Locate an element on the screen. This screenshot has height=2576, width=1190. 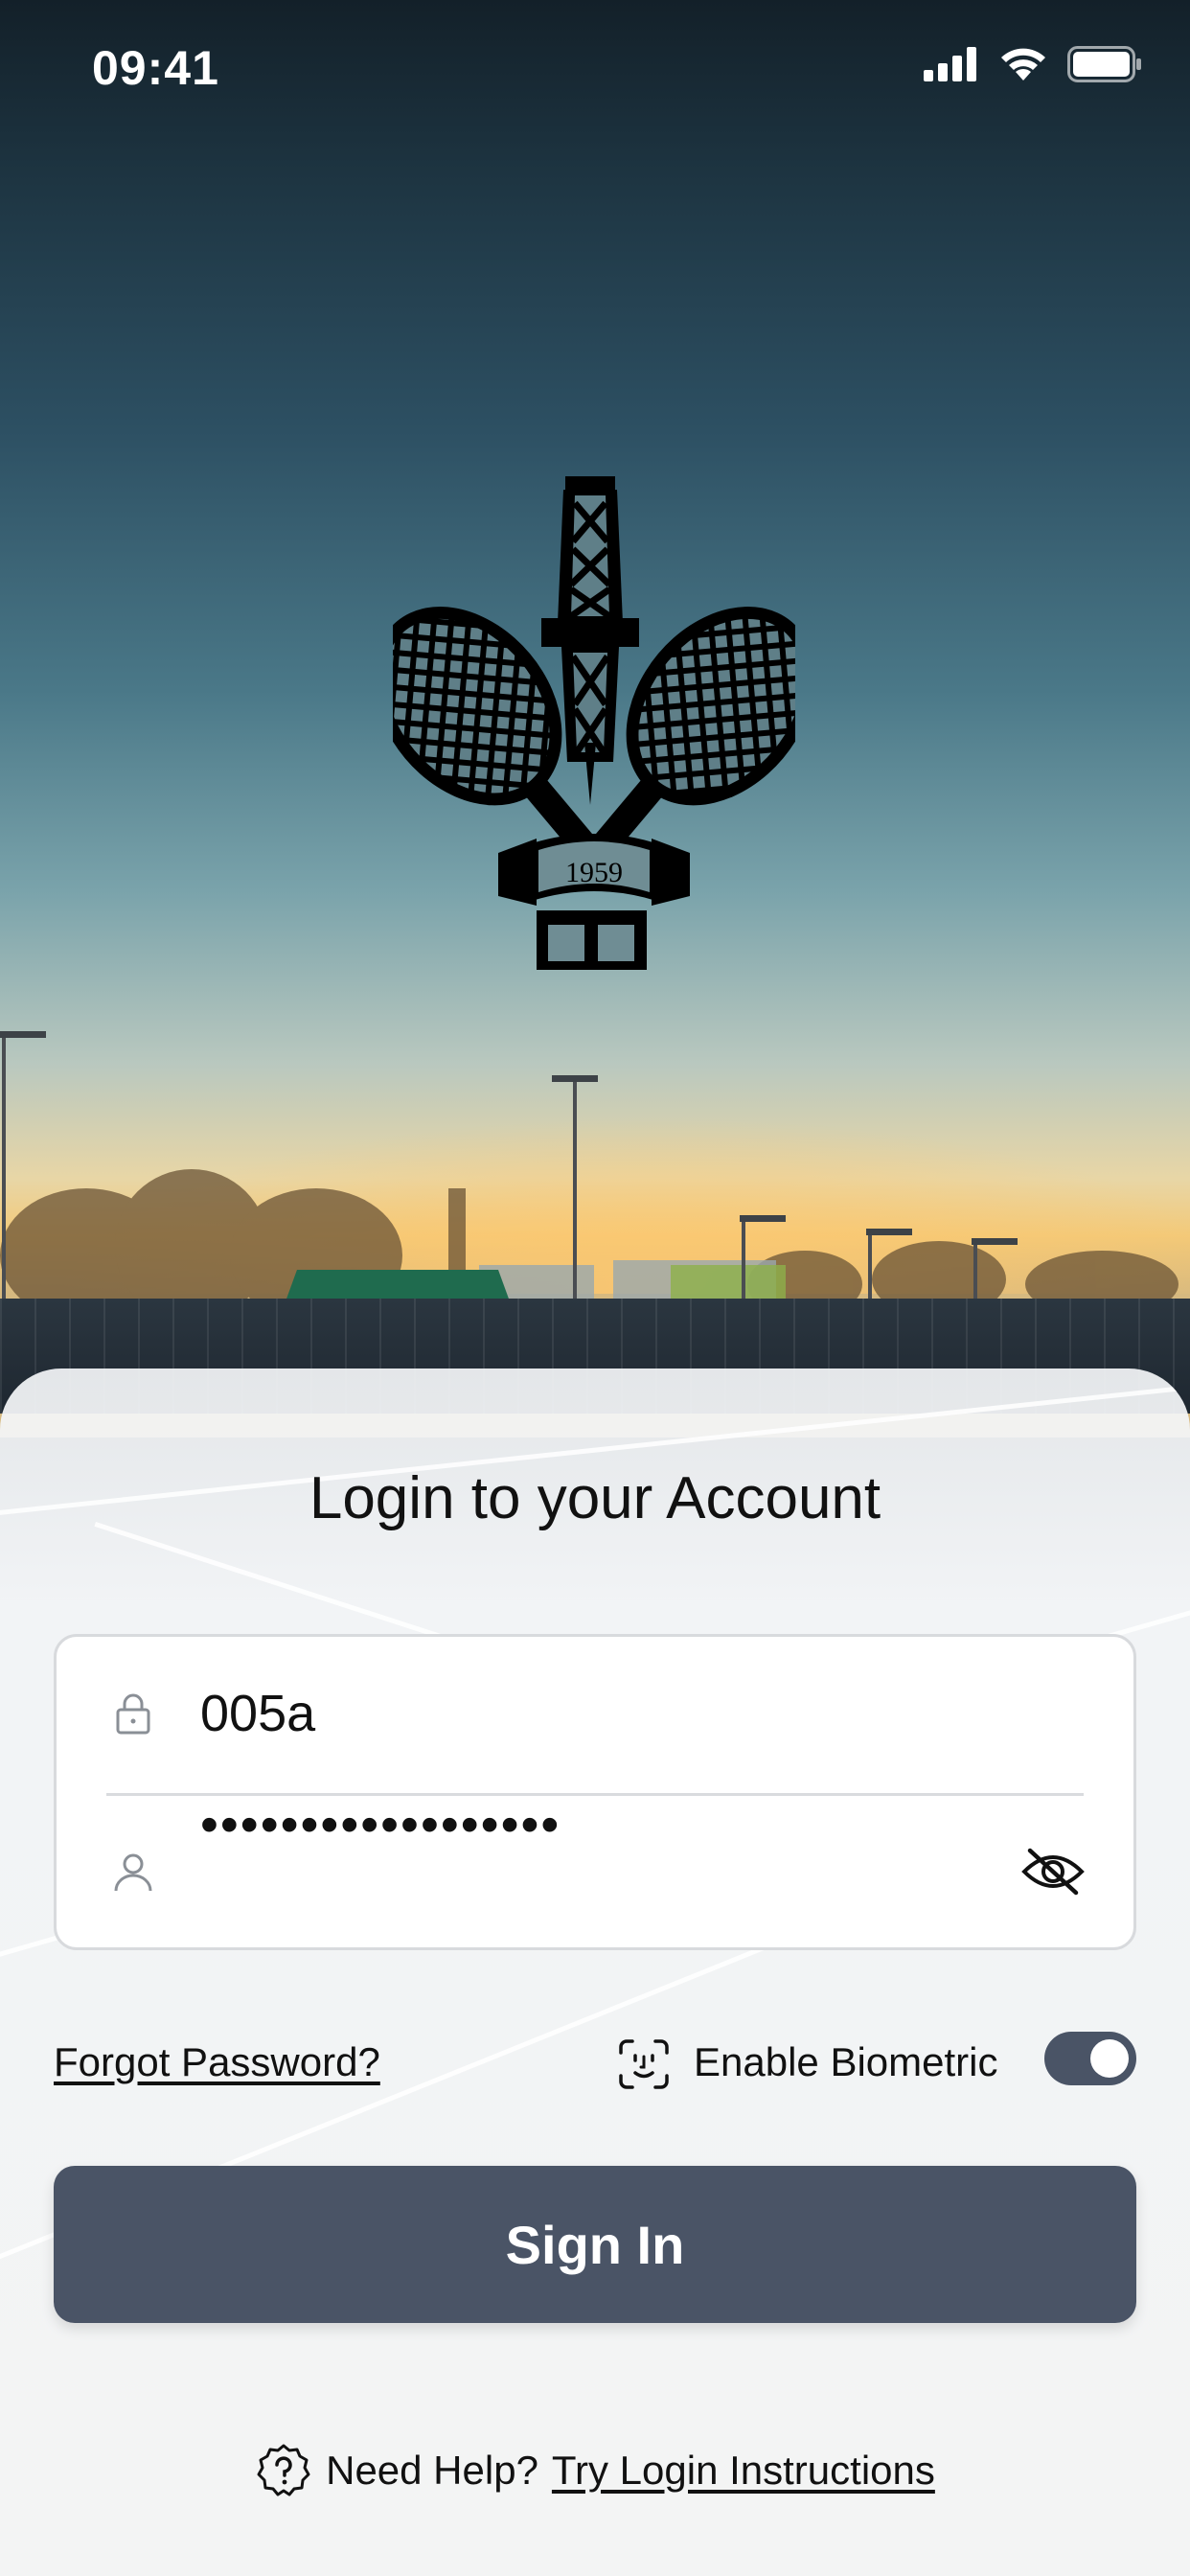
eye-off-icon is located at coordinates (1053, 1871).